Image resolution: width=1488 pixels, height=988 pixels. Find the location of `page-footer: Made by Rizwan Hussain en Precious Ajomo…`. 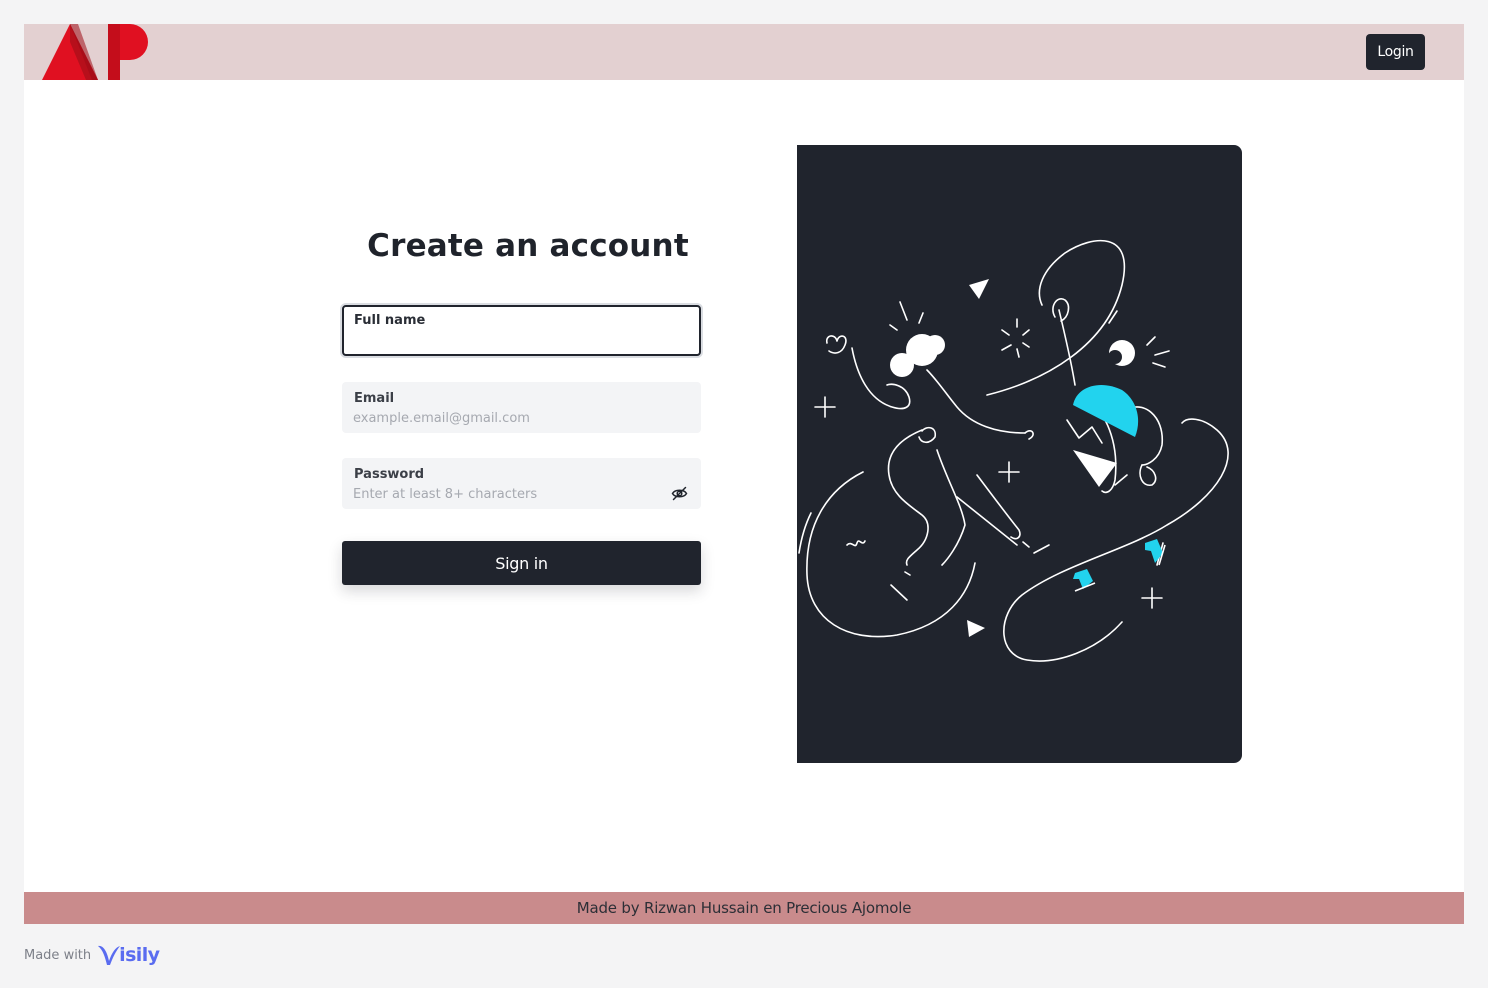

page-footer: Made by Rizwan Hussain en Precious Ajomo… is located at coordinates (744, 908).